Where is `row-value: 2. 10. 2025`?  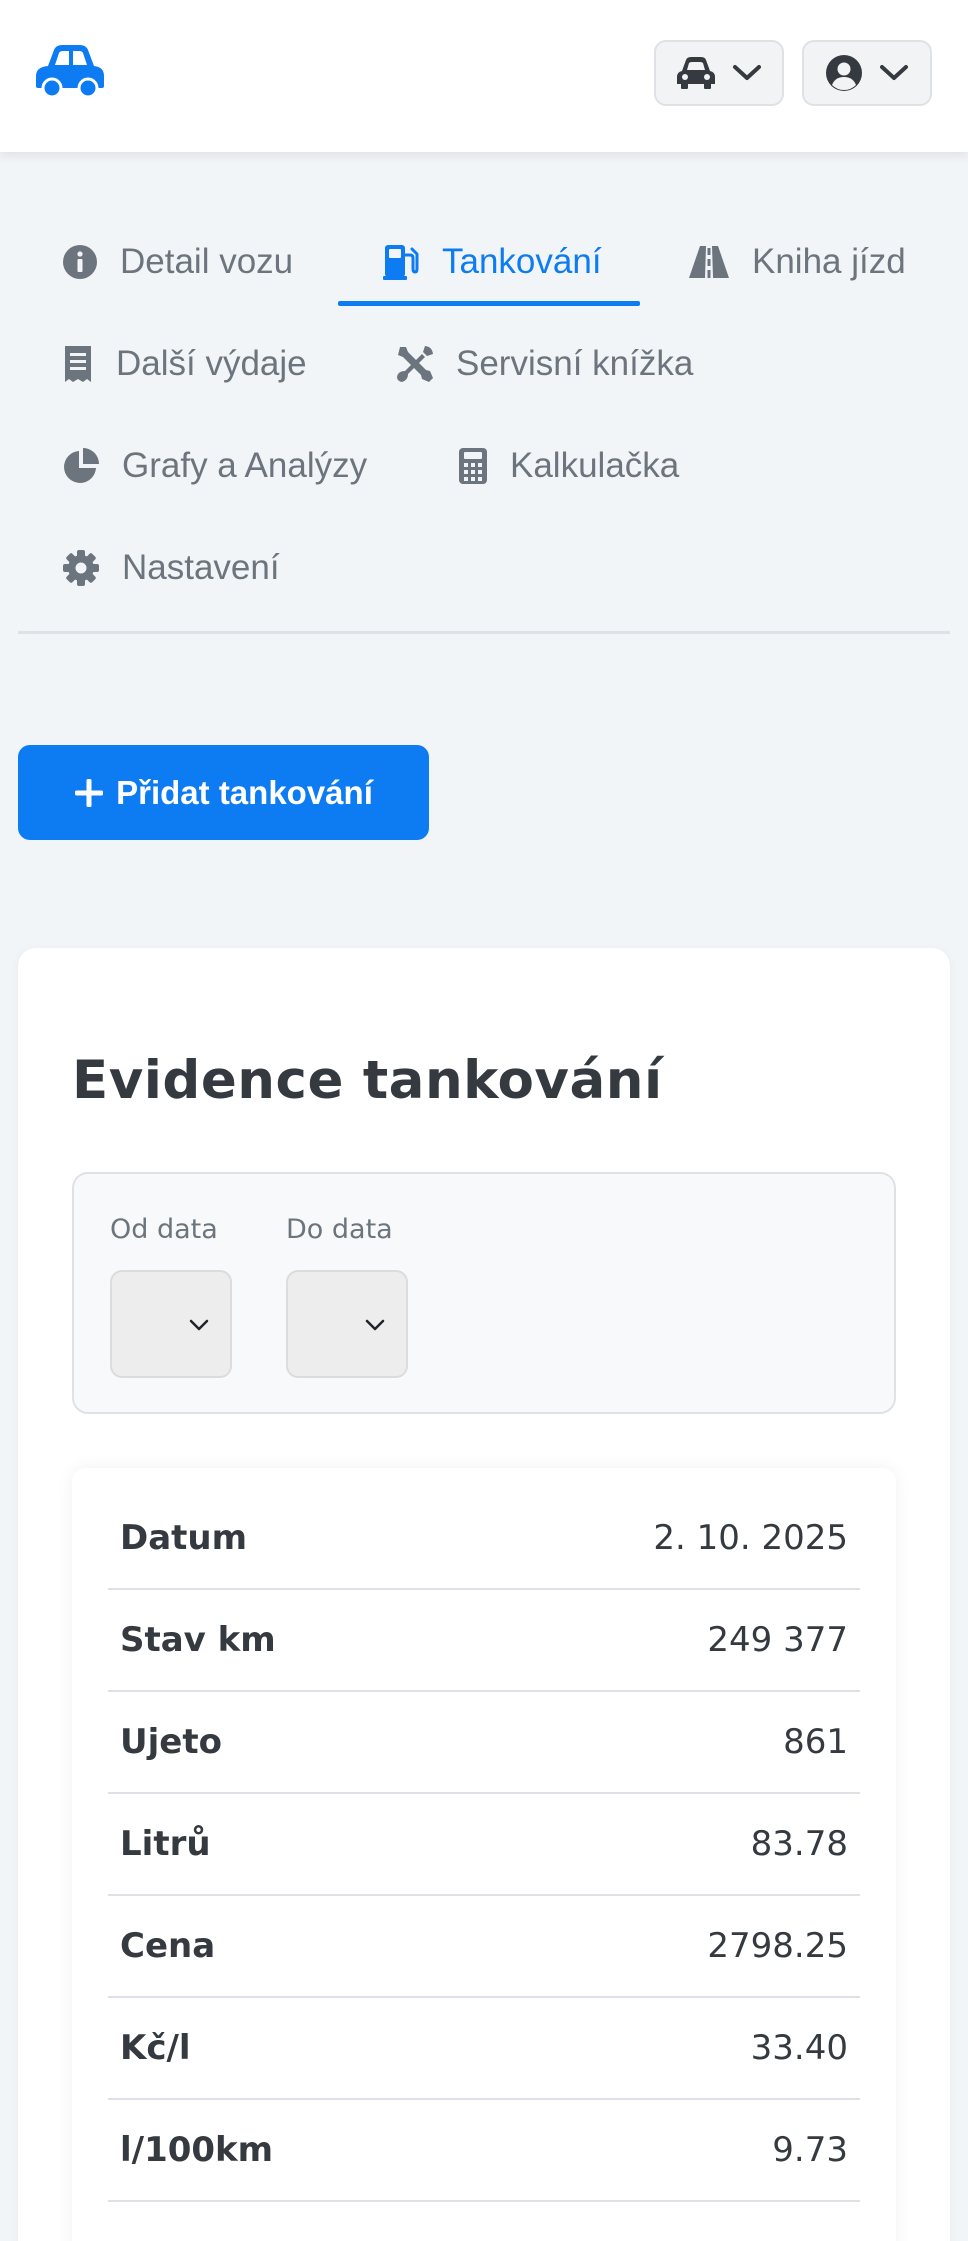
row-value: 2. 10. 2025 is located at coordinates (750, 1538).